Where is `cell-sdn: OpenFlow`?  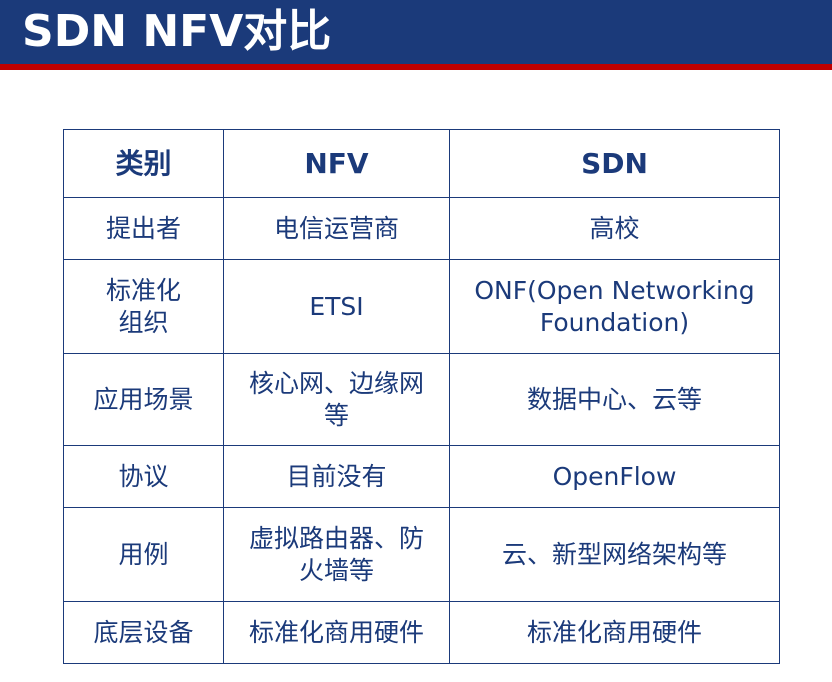
cell-sdn: OpenFlow is located at coordinates (614, 476).